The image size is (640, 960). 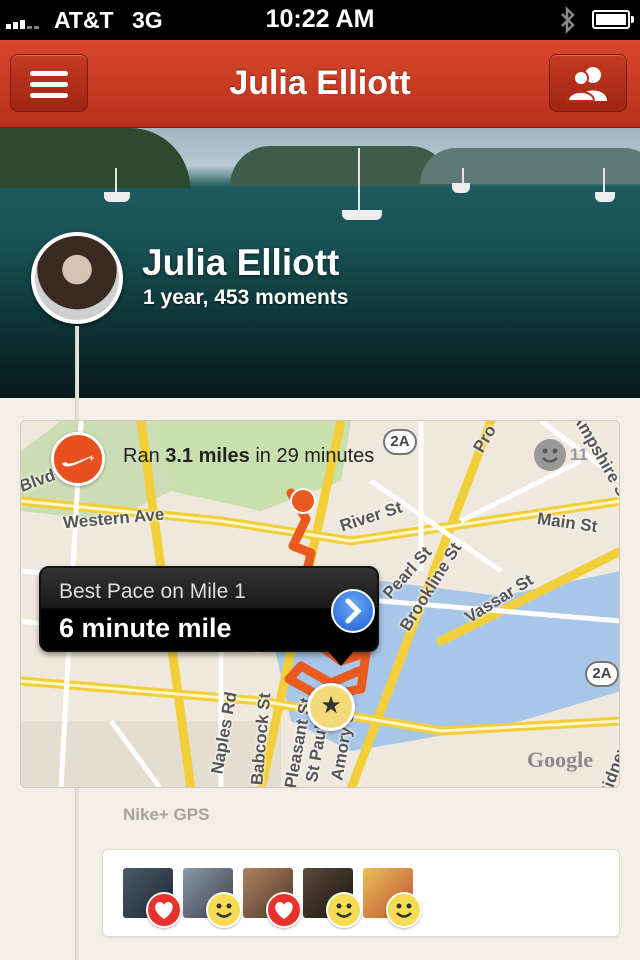 I want to click on activity-text: Ran 3.1 miles in 29 minutes, so click(x=248, y=456).